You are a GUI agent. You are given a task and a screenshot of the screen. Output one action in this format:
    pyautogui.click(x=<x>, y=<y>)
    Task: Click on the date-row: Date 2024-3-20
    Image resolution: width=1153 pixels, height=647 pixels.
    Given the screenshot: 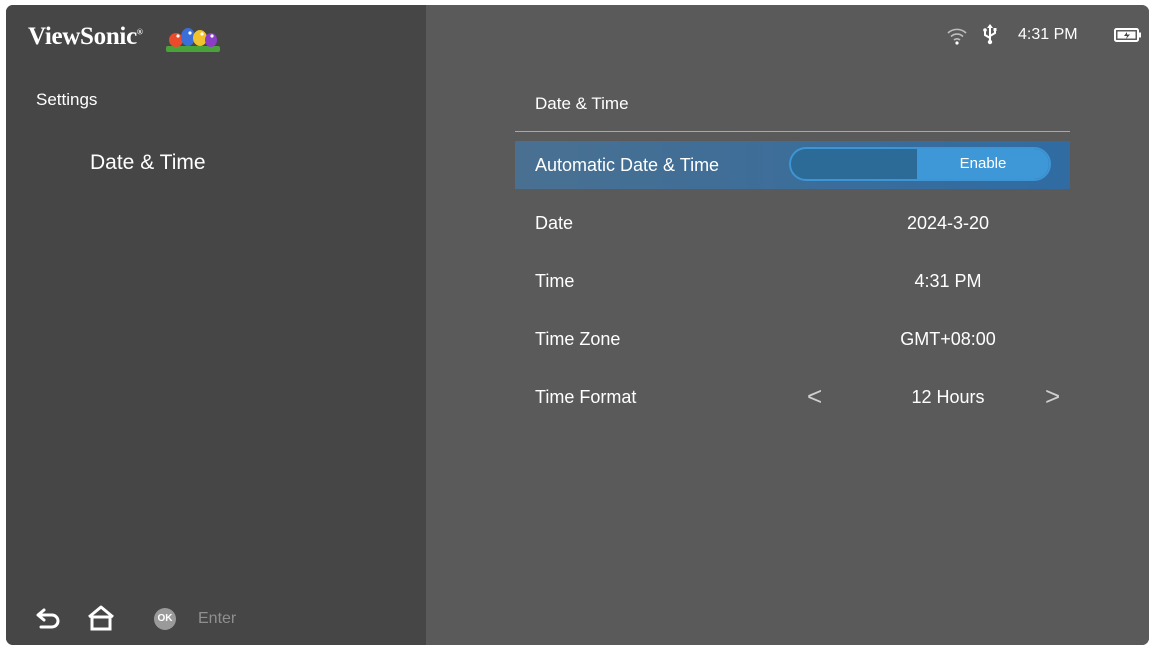 What is the action you would take?
    pyautogui.click(x=792, y=223)
    